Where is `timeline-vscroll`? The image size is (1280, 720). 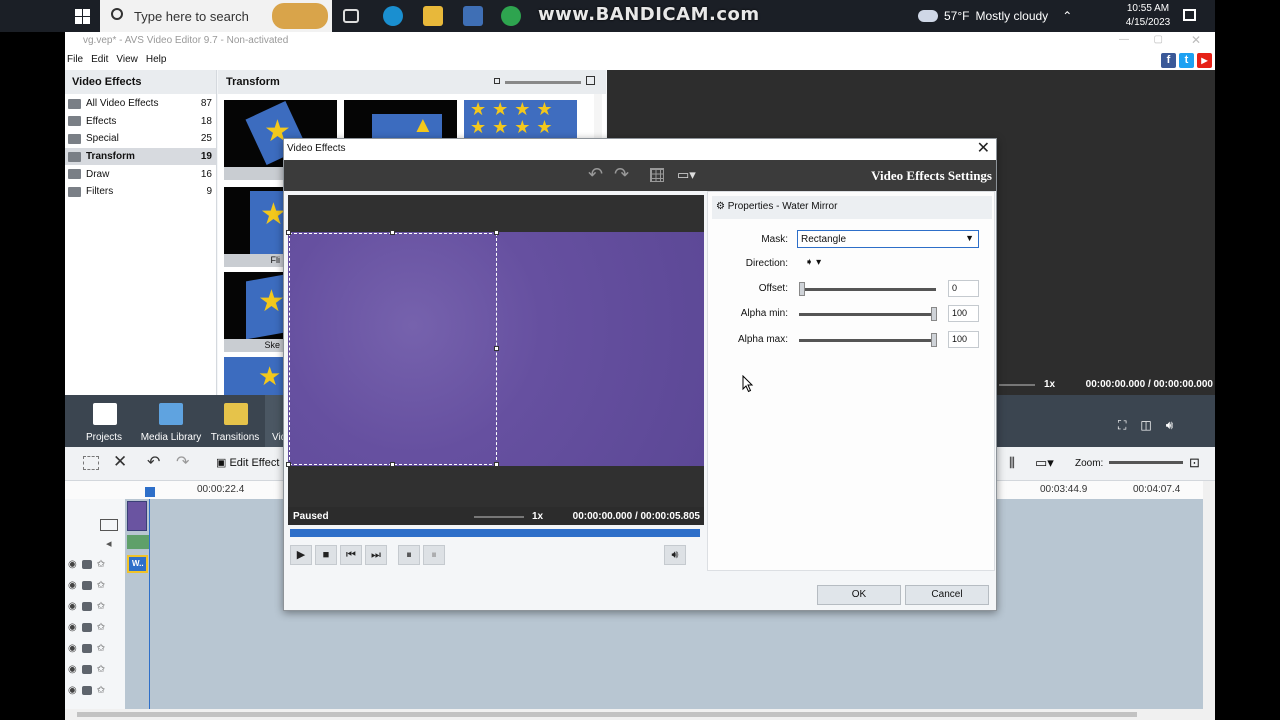
timeline-vscroll is located at coordinates (1209, 595).